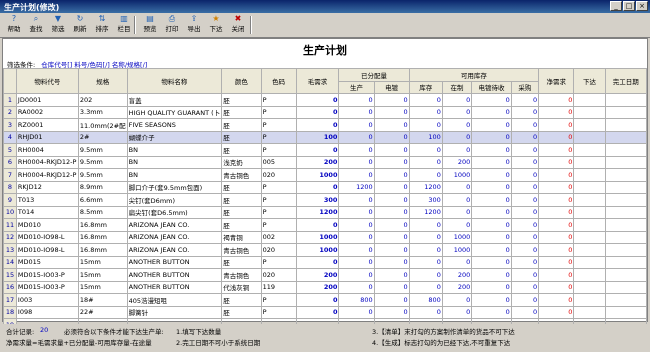 The image size is (650, 352). What do you see at coordinates (47, 312) in the screenshot?
I see `cell-code: I098` at bounding box center [47, 312].